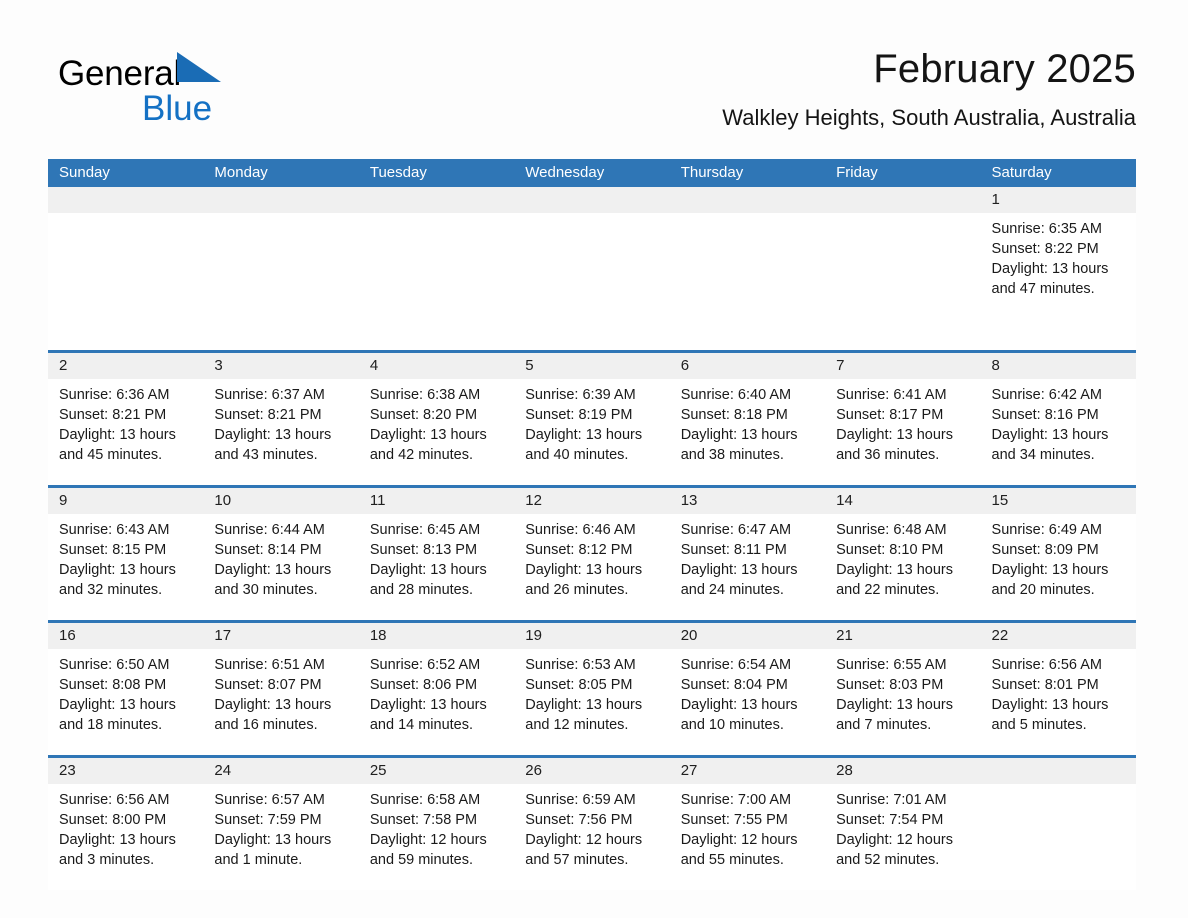 This screenshot has height=918, width=1188. What do you see at coordinates (1050, 715) in the screenshot?
I see `daylight-text: Daylight: 13 hours and 5 minutes.` at bounding box center [1050, 715].